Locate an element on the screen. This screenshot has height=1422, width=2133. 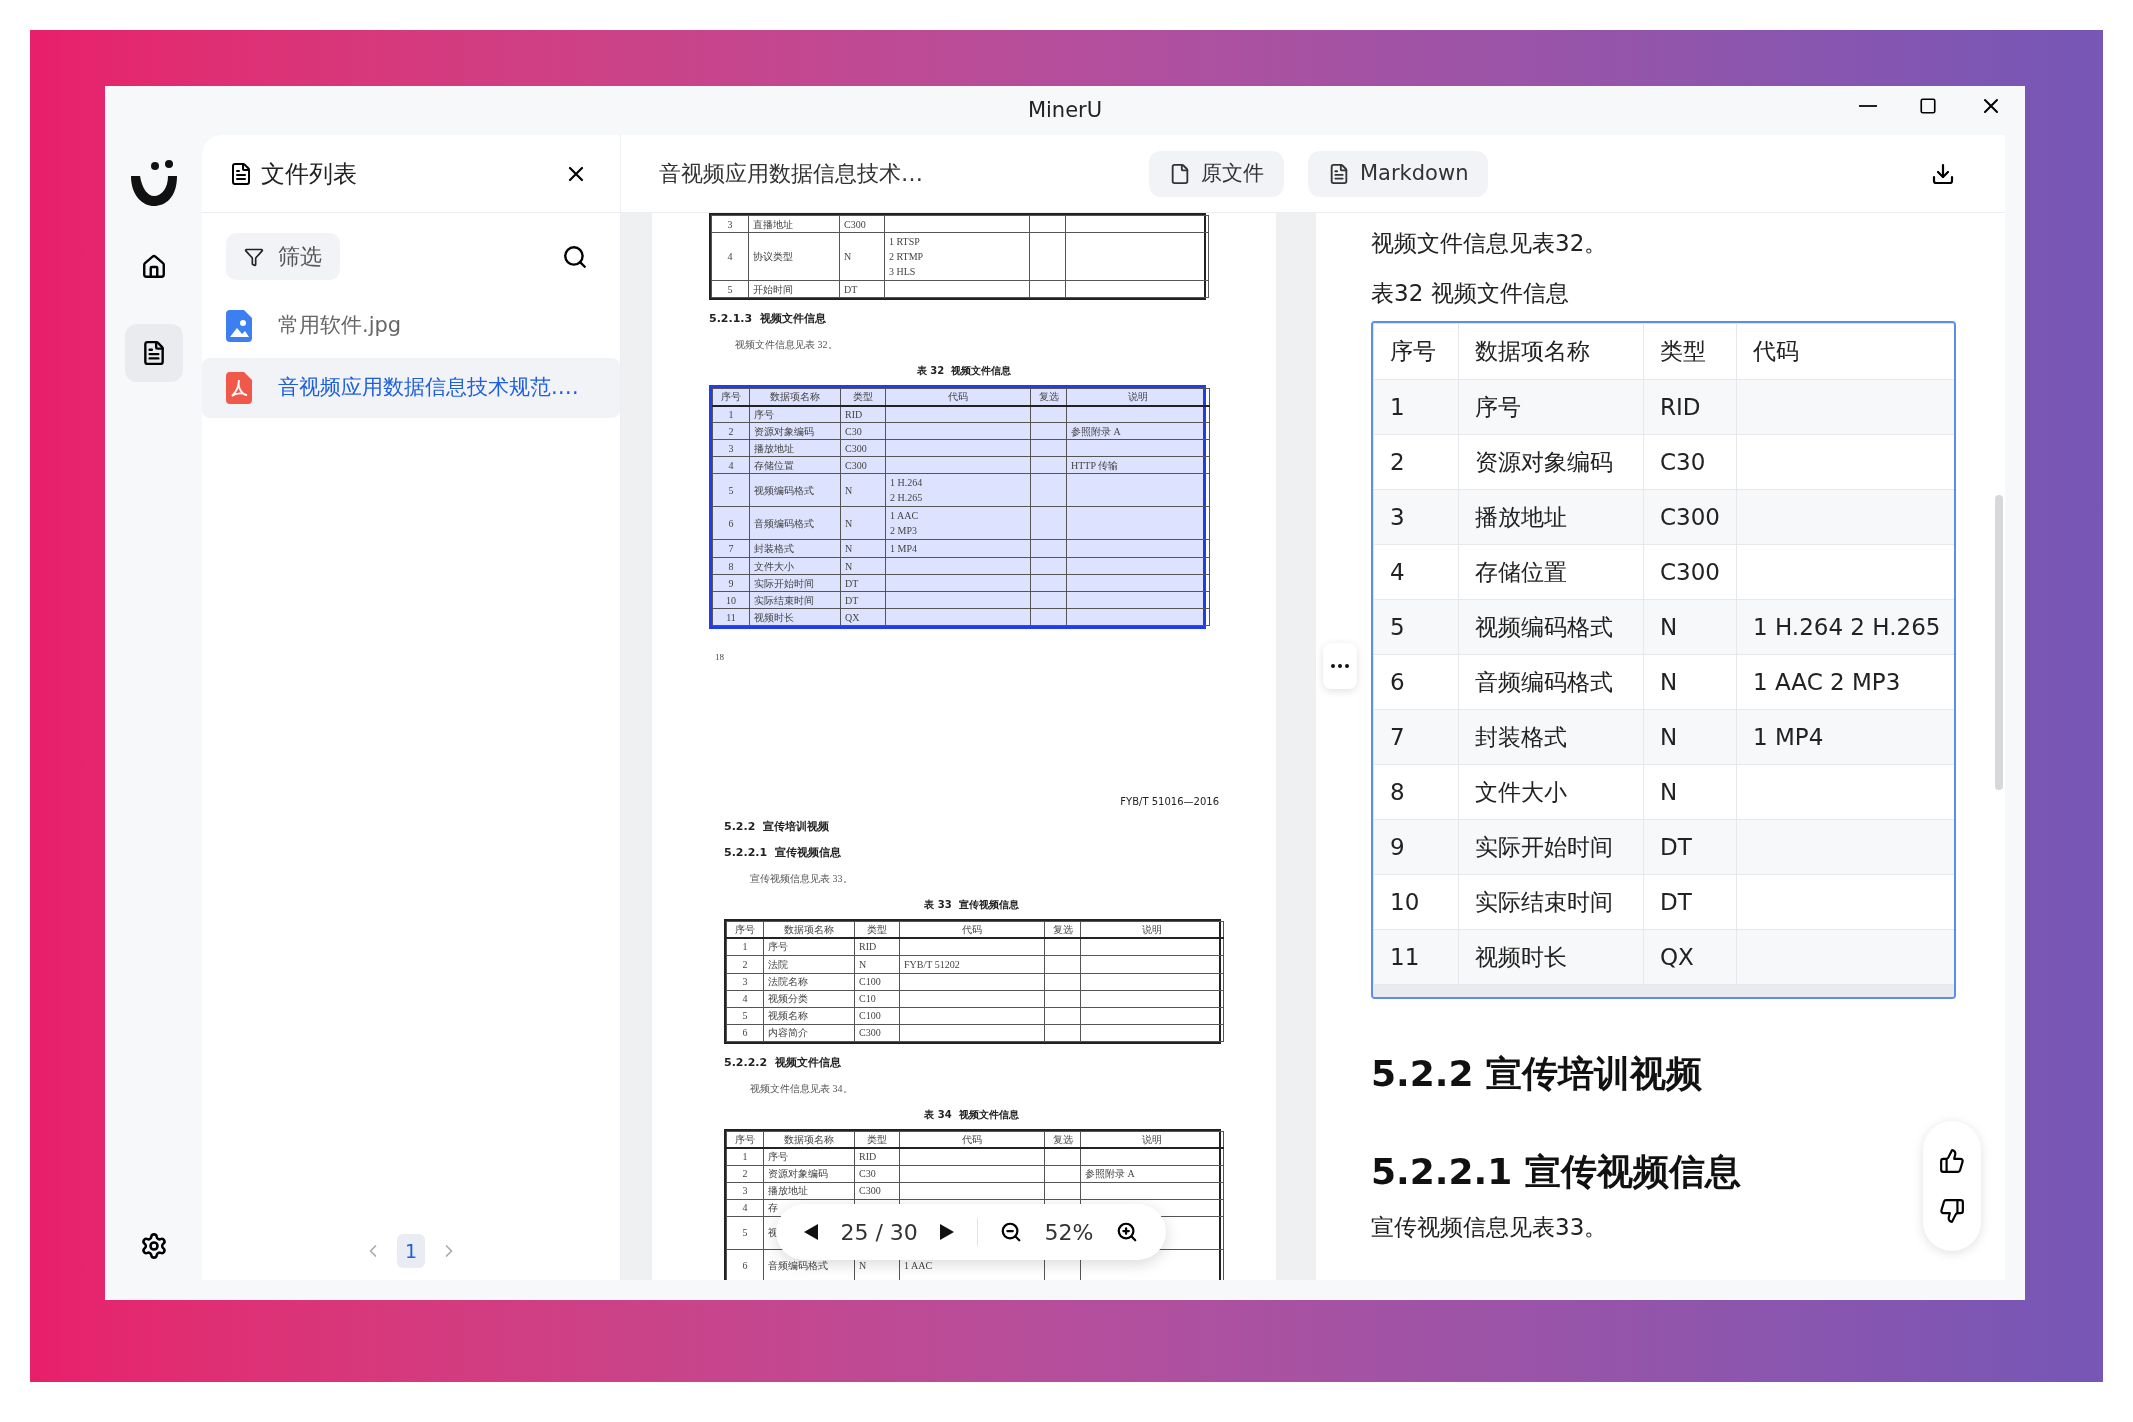
pdf-file-icon is located at coordinates (239, 388).